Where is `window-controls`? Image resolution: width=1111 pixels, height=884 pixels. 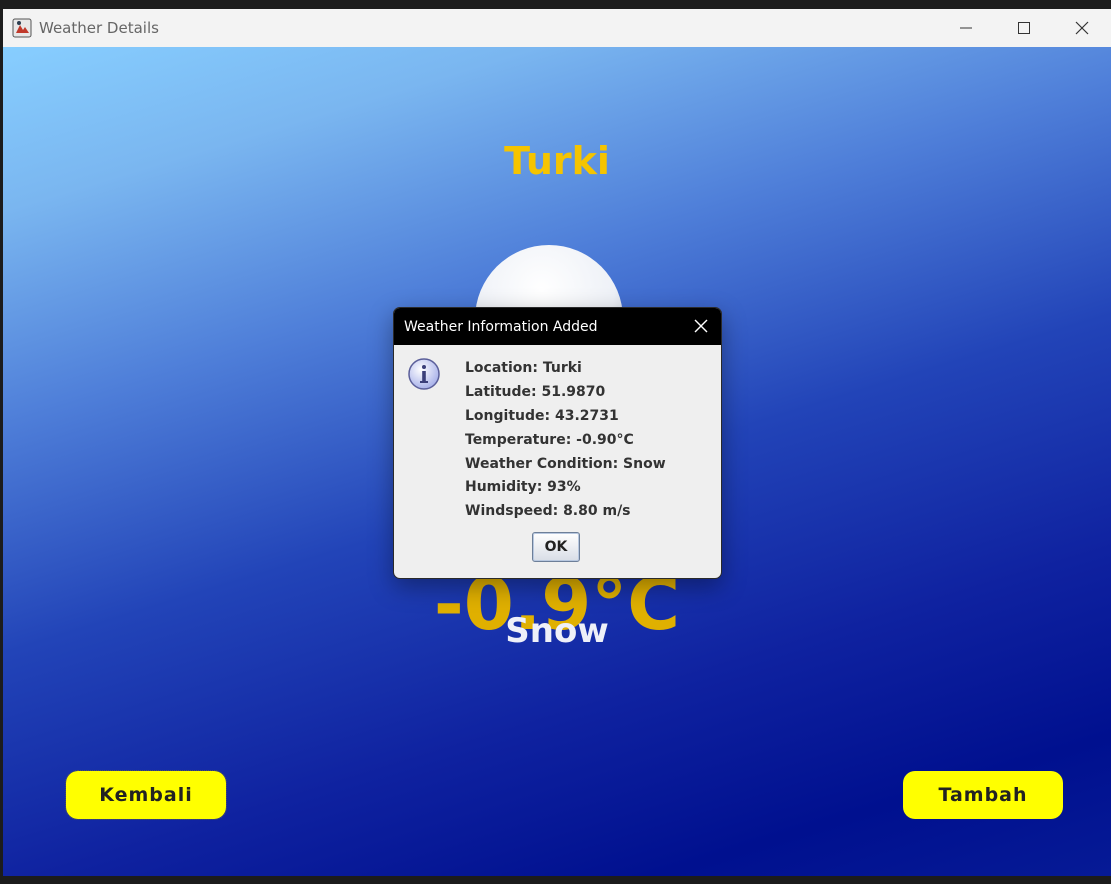
window-controls is located at coordinates (1024, 28).